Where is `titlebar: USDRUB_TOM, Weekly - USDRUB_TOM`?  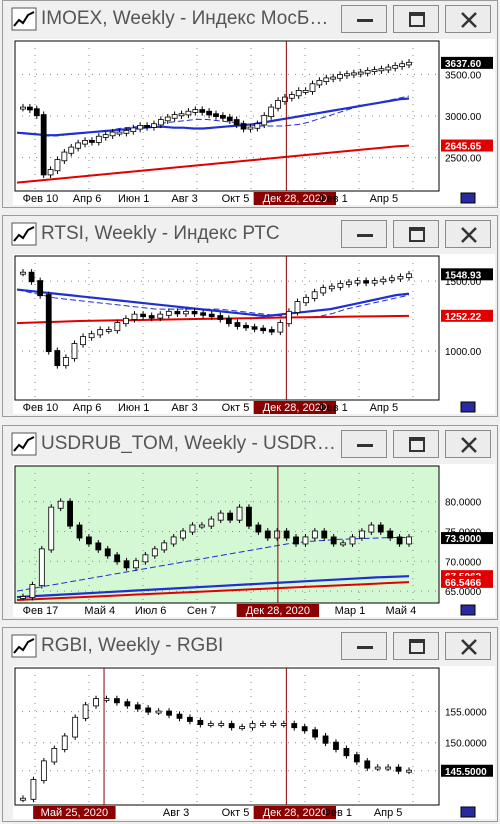
titlebar: USDRUB_TOM, Weekly - USDRUB_TOM is located at coordinates (250, 444).